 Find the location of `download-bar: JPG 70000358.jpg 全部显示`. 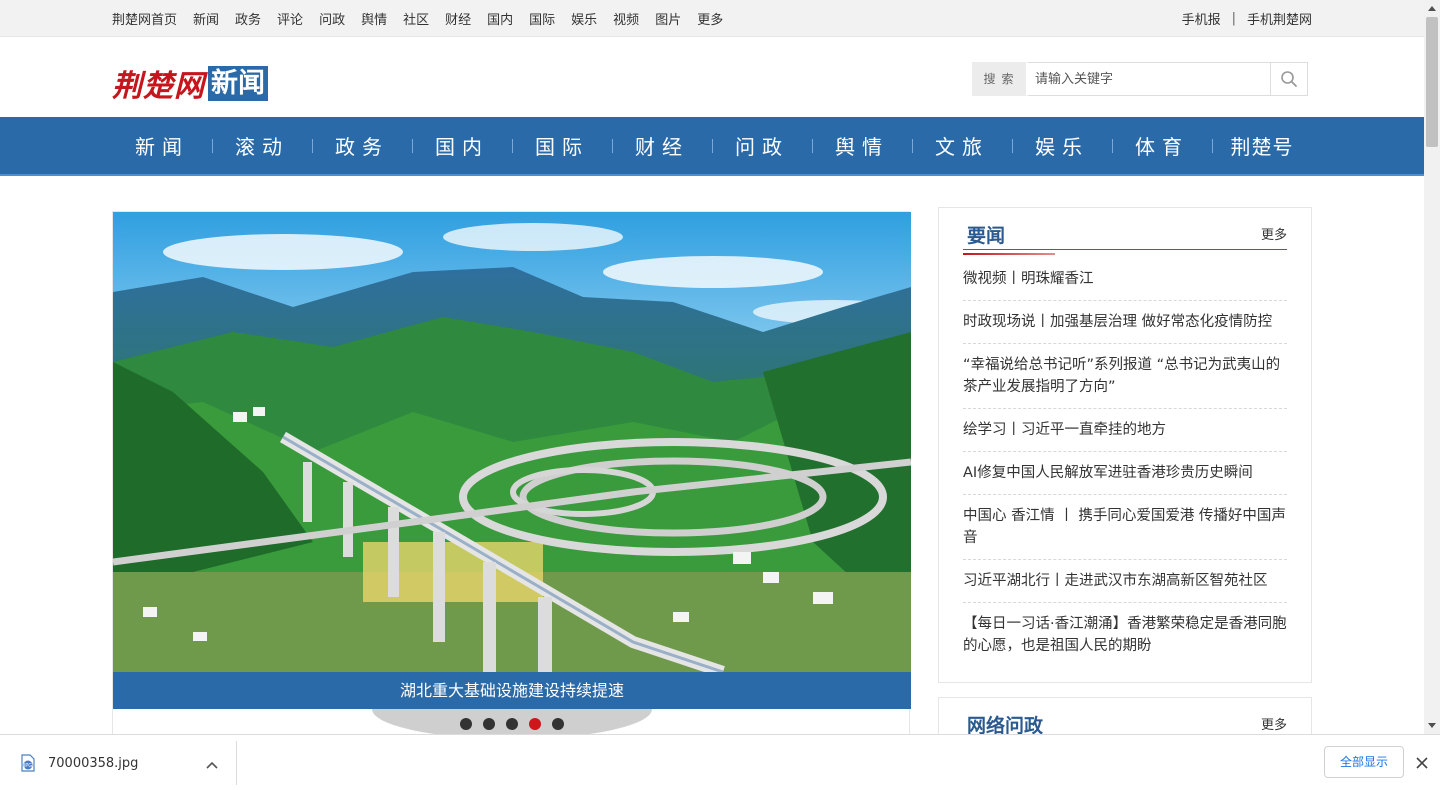

download-bar: JPG 70000358.jpg 全部显示 is located at coordinates (720, 762).